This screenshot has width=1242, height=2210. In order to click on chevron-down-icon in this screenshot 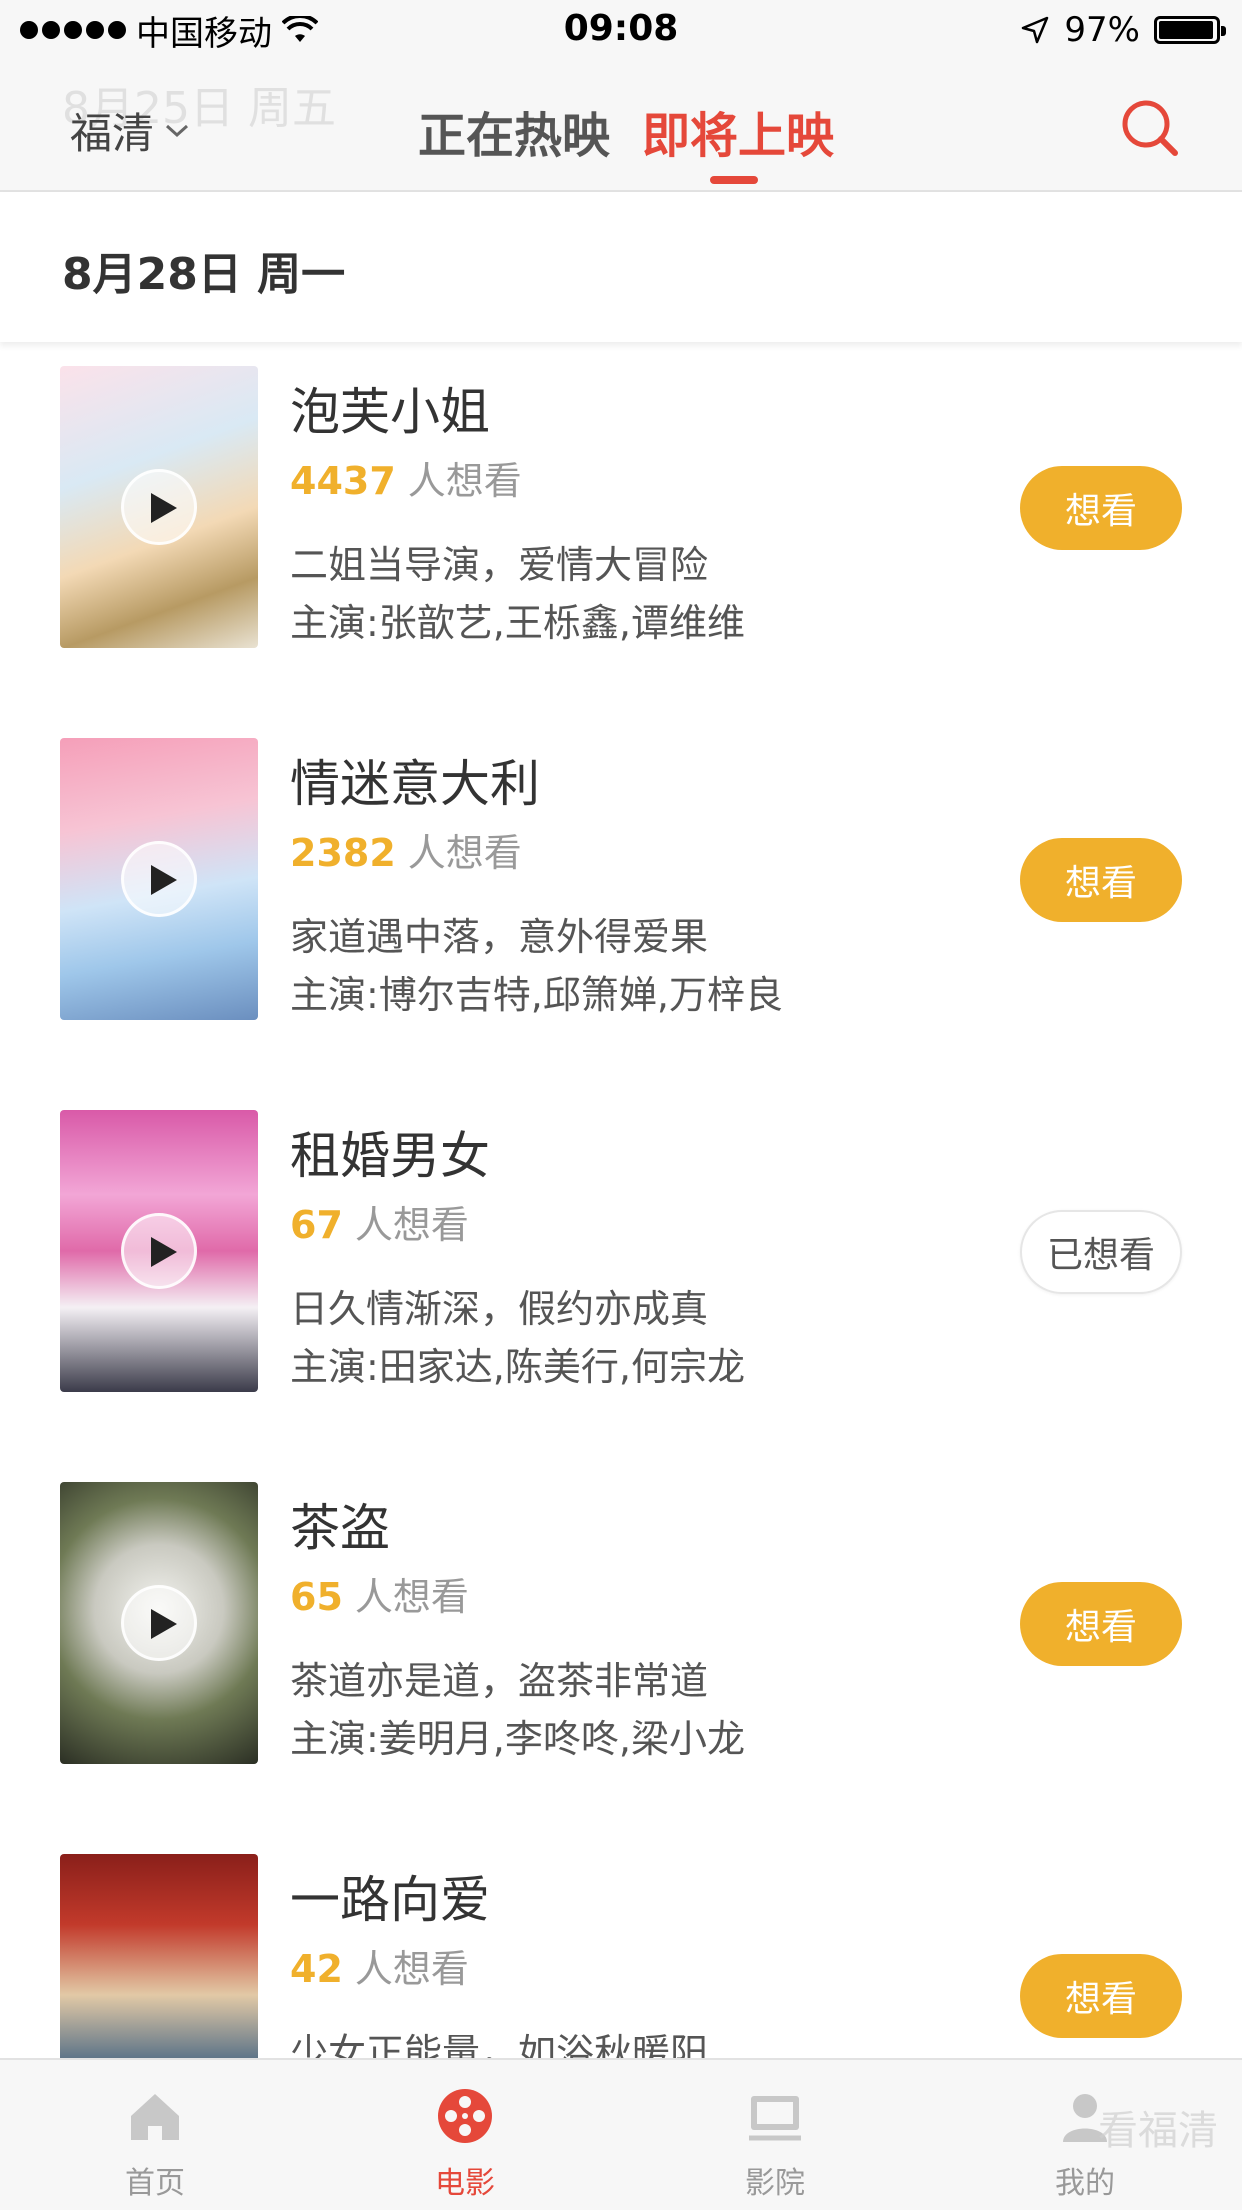, I will do `click(177, 130)`.